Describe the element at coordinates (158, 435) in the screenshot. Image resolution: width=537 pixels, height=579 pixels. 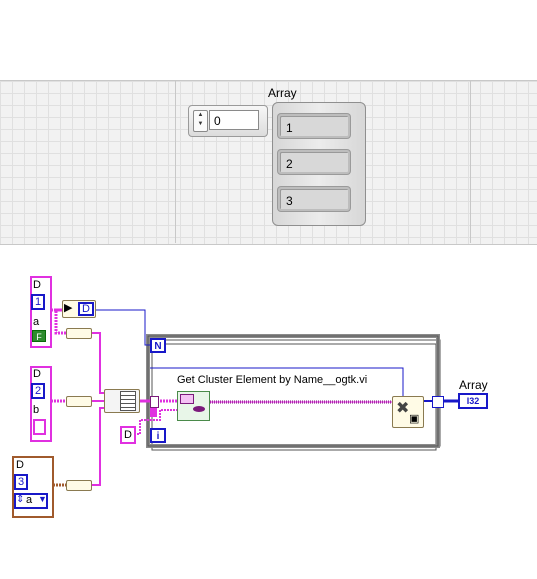
I see `loop-iteration-terminal: i` at that location.